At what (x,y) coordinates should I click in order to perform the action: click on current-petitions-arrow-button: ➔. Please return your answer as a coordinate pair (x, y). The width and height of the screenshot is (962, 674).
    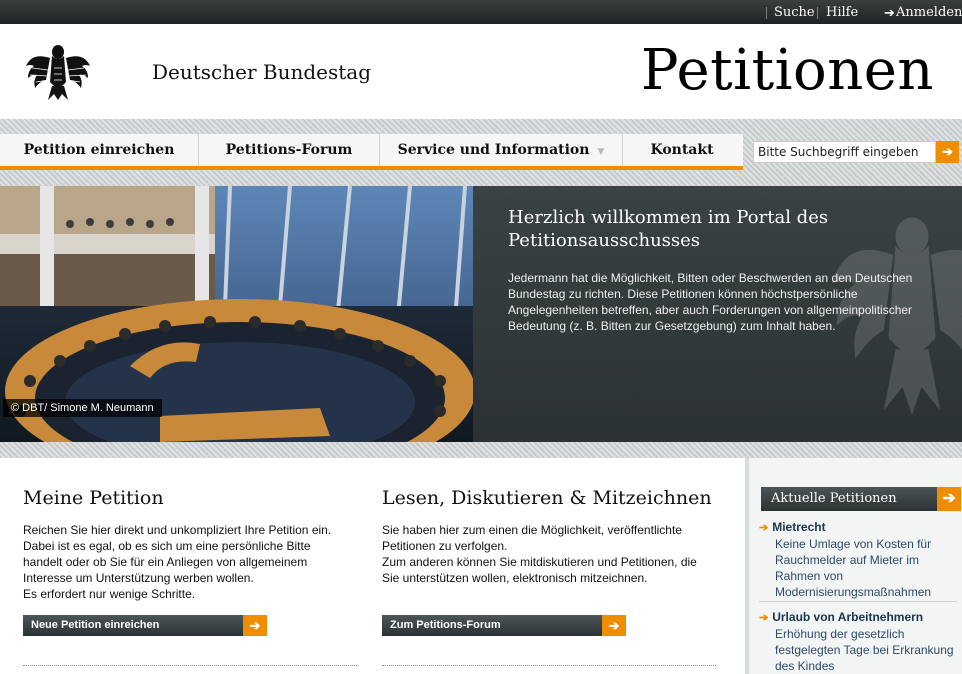
    Looking at the image, I should click on (949, 499).